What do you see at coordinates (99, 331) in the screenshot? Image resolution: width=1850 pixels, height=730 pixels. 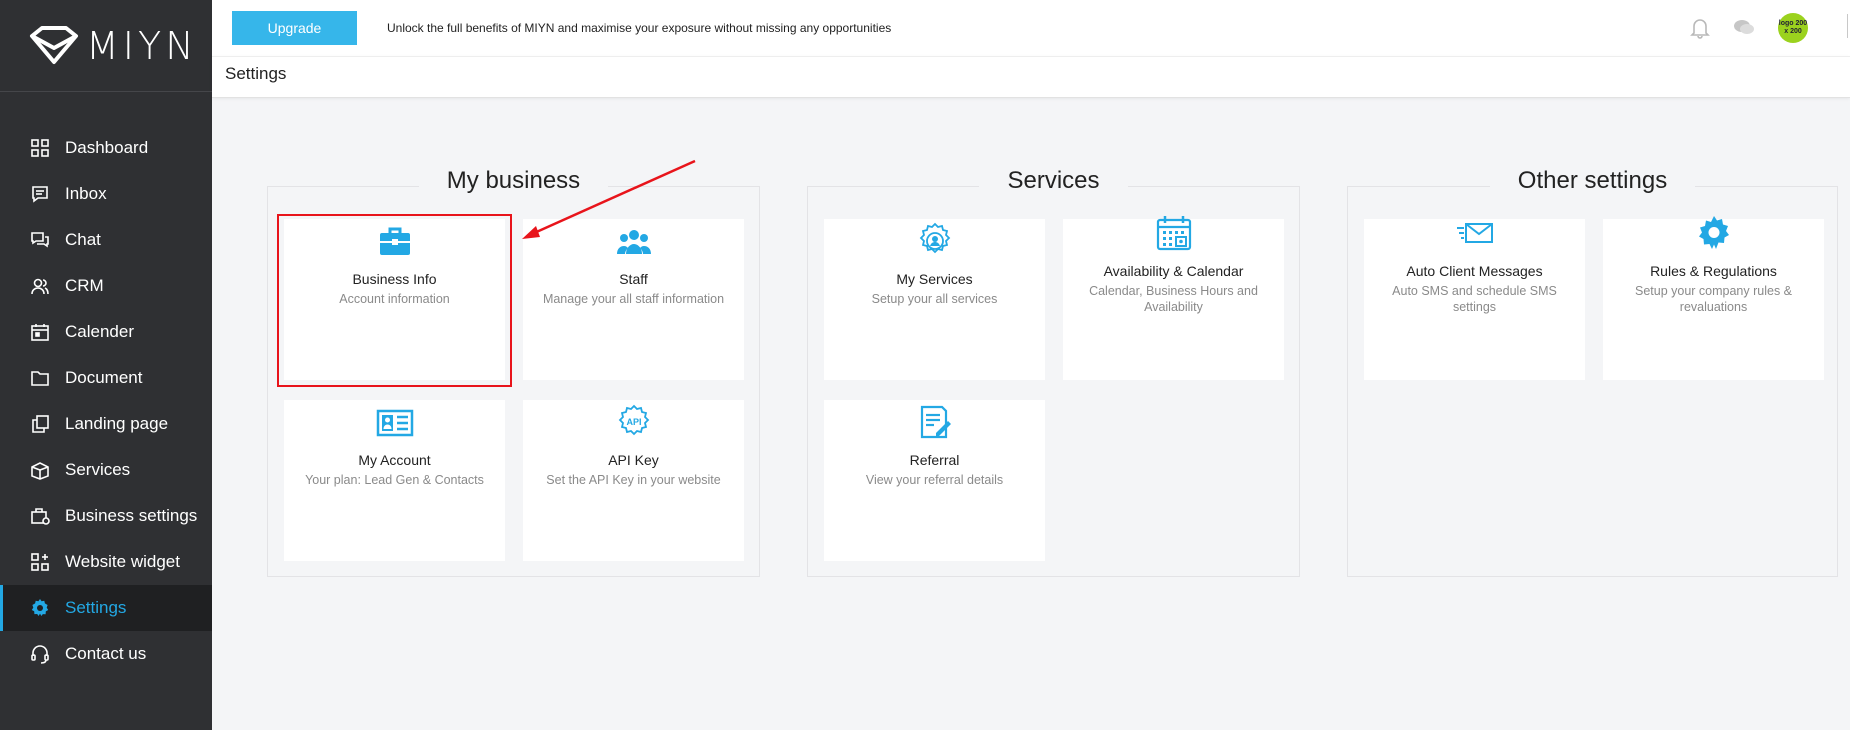 I see `sidebar-item-label: Calender` at bounding box center [99, 331].